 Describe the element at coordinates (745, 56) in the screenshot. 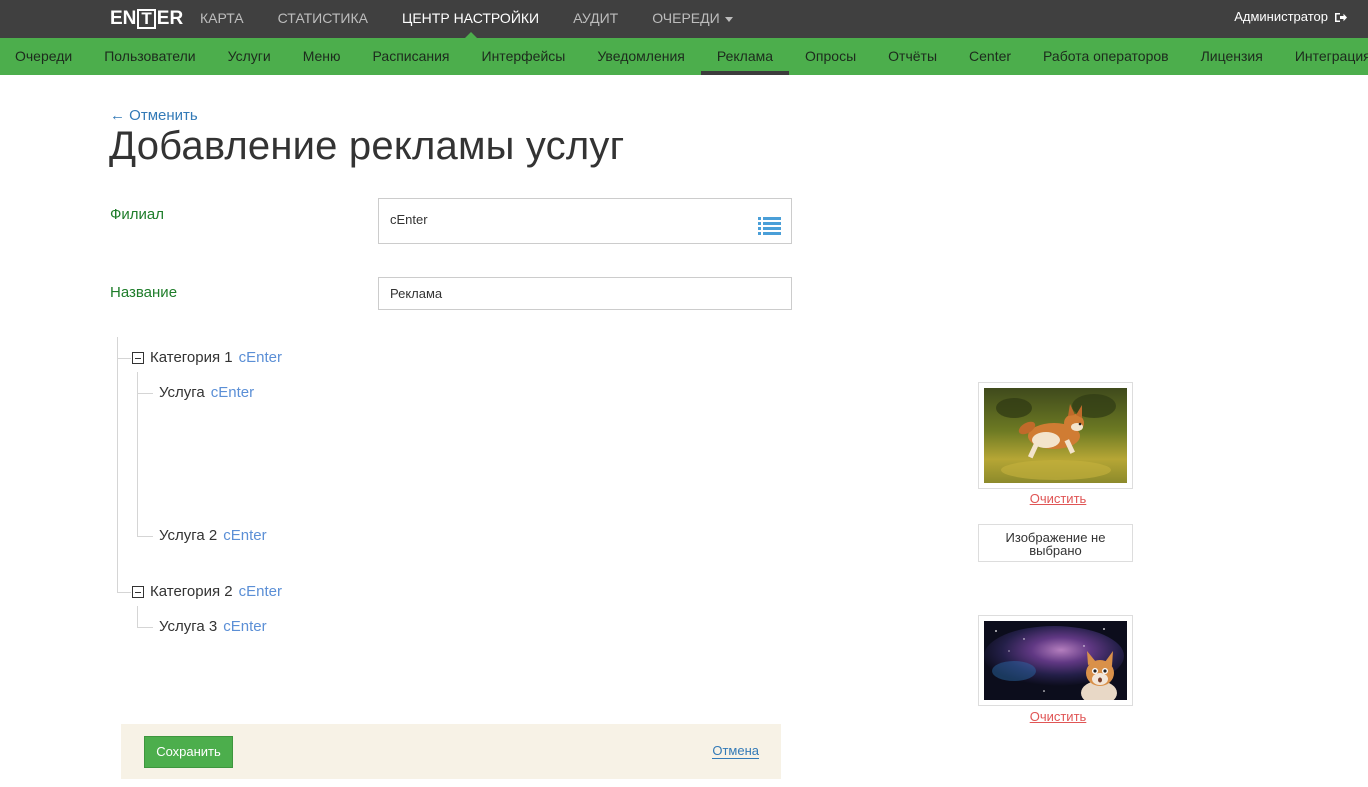

I see `subnav-advertising: Реклама` at that location.